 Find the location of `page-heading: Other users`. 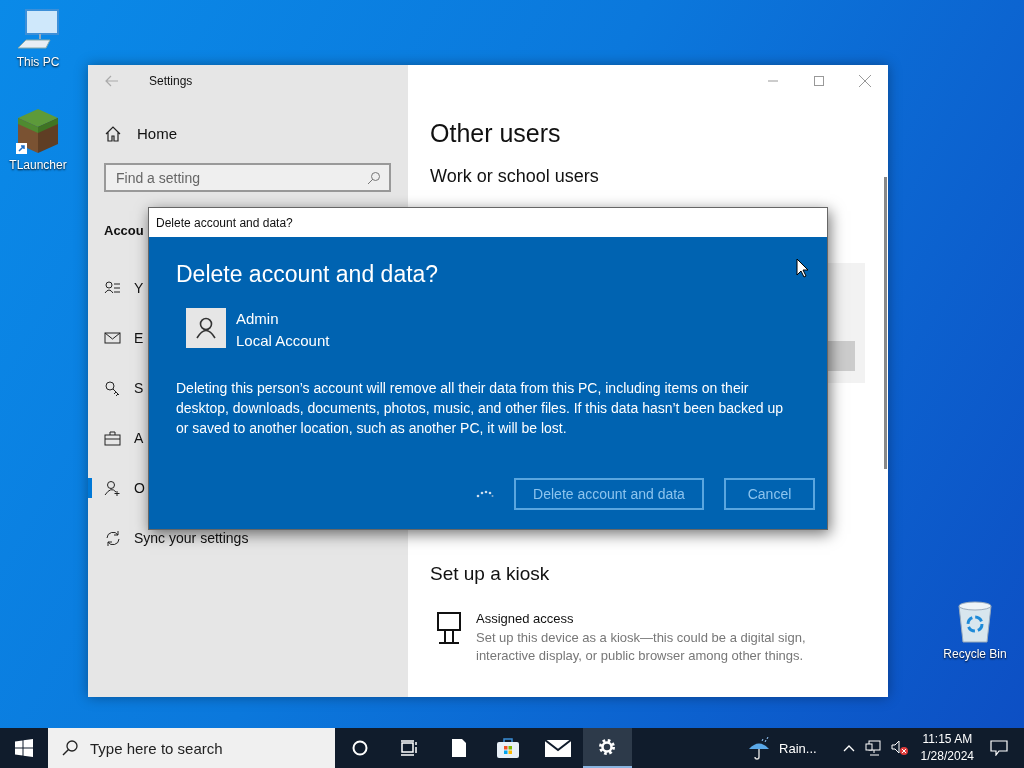

page-heading: Other users is located at coordinates (496, 133).